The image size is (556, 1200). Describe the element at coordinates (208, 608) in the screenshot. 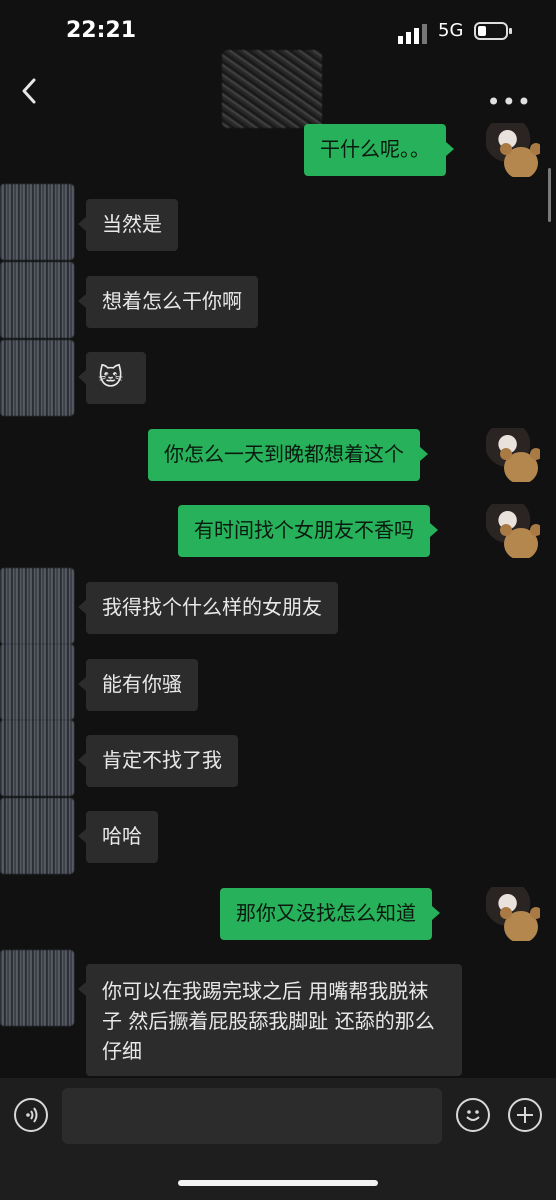

I see `message-bubble-incoming: 我得找个什么样的女朋友` at that location.